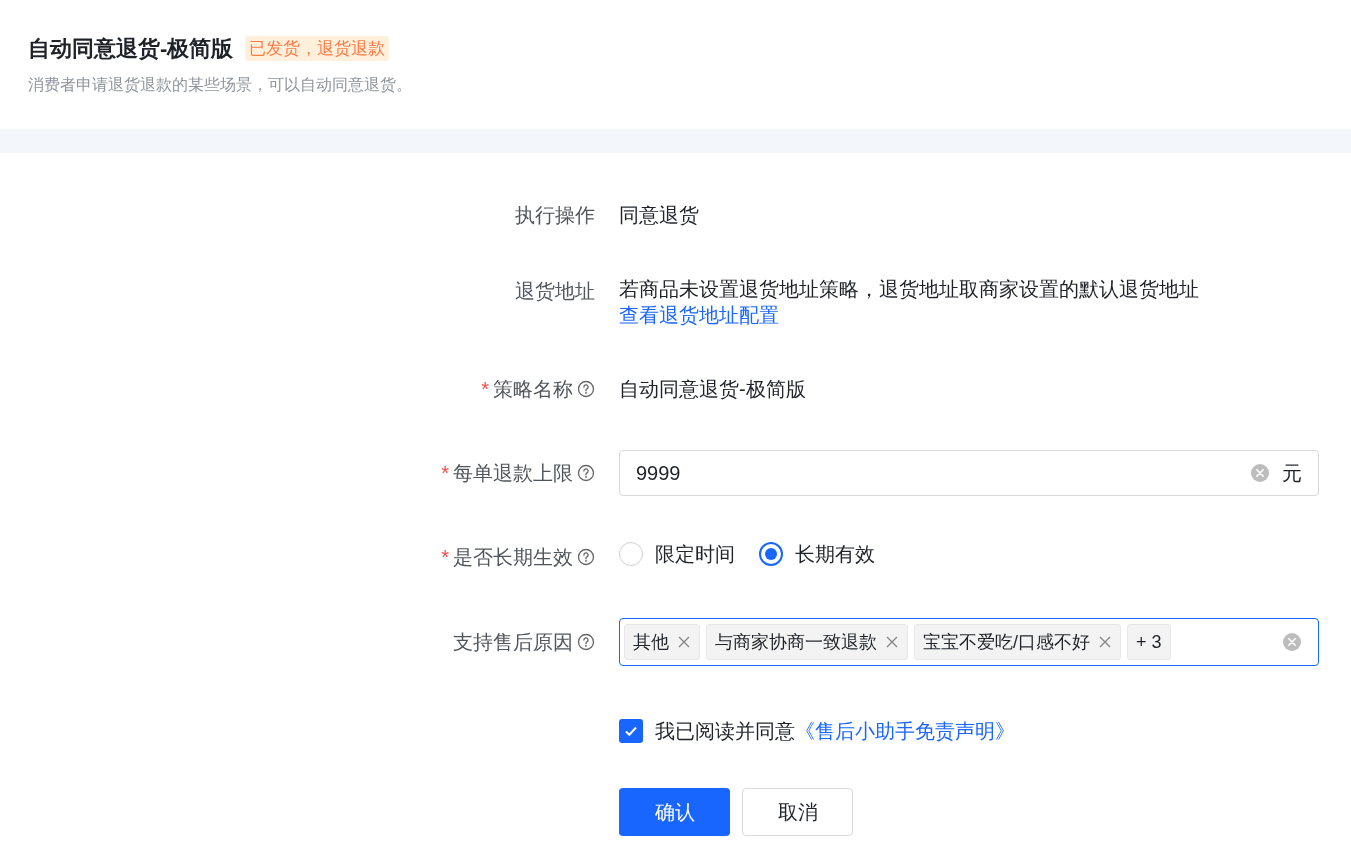 This screenshot has width=1351, height=841. Describe the element at coordinates (555, 215) in the screenshot. I see `field-label: 执行操作` at that location.